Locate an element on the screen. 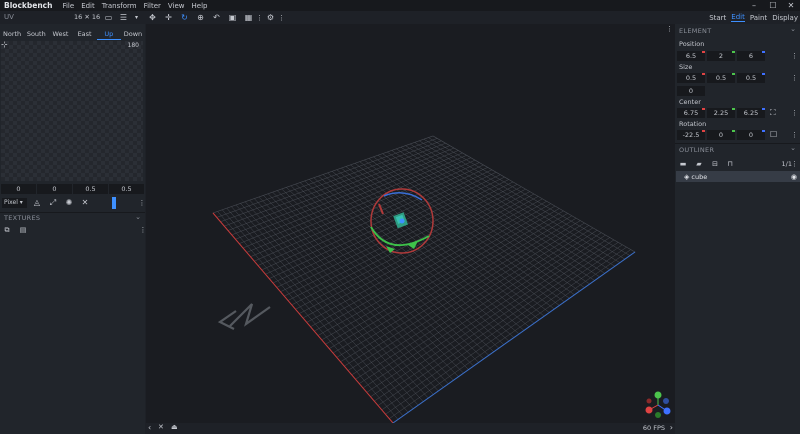 The height and width of the screenshot is (434, 800). visibility-eye-icon: ◉ is located at coordinates (794, 177).